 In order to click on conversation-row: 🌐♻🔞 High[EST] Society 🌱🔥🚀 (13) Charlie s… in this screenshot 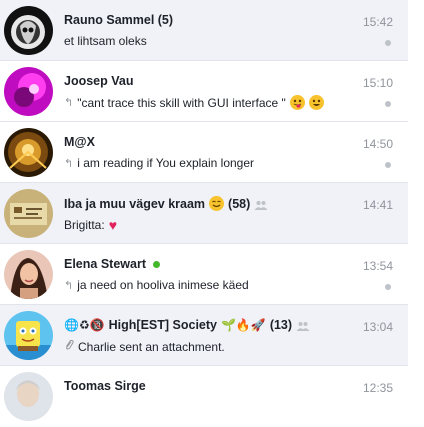, I will do `click(204, 335)`.